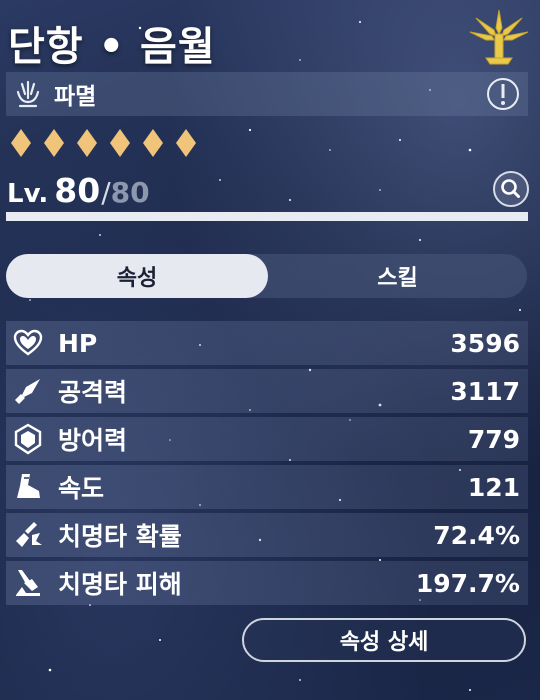  Describe the element at coordinates (112, 47) in the screenshot. I see `character-name: 단항 • 음월` at that location.